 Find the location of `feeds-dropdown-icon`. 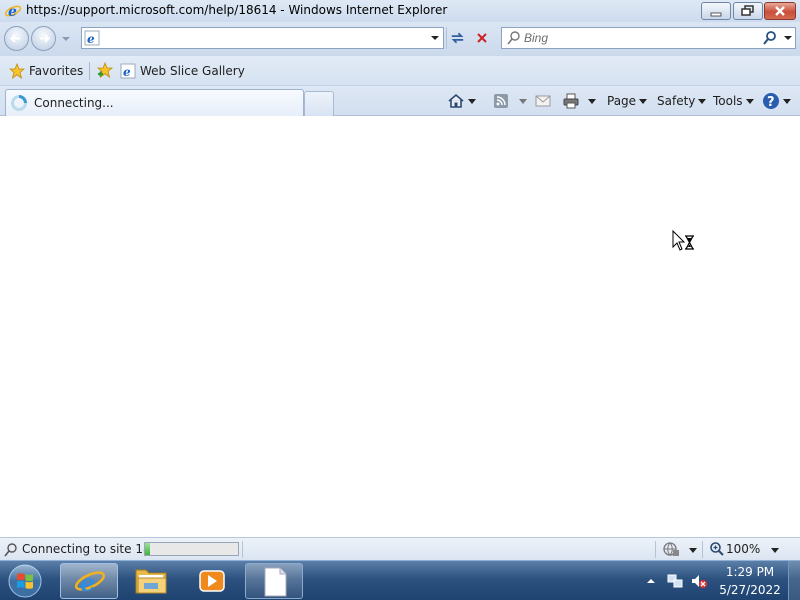

feeds-dropdown-icon is located at coordinates (523, 101).